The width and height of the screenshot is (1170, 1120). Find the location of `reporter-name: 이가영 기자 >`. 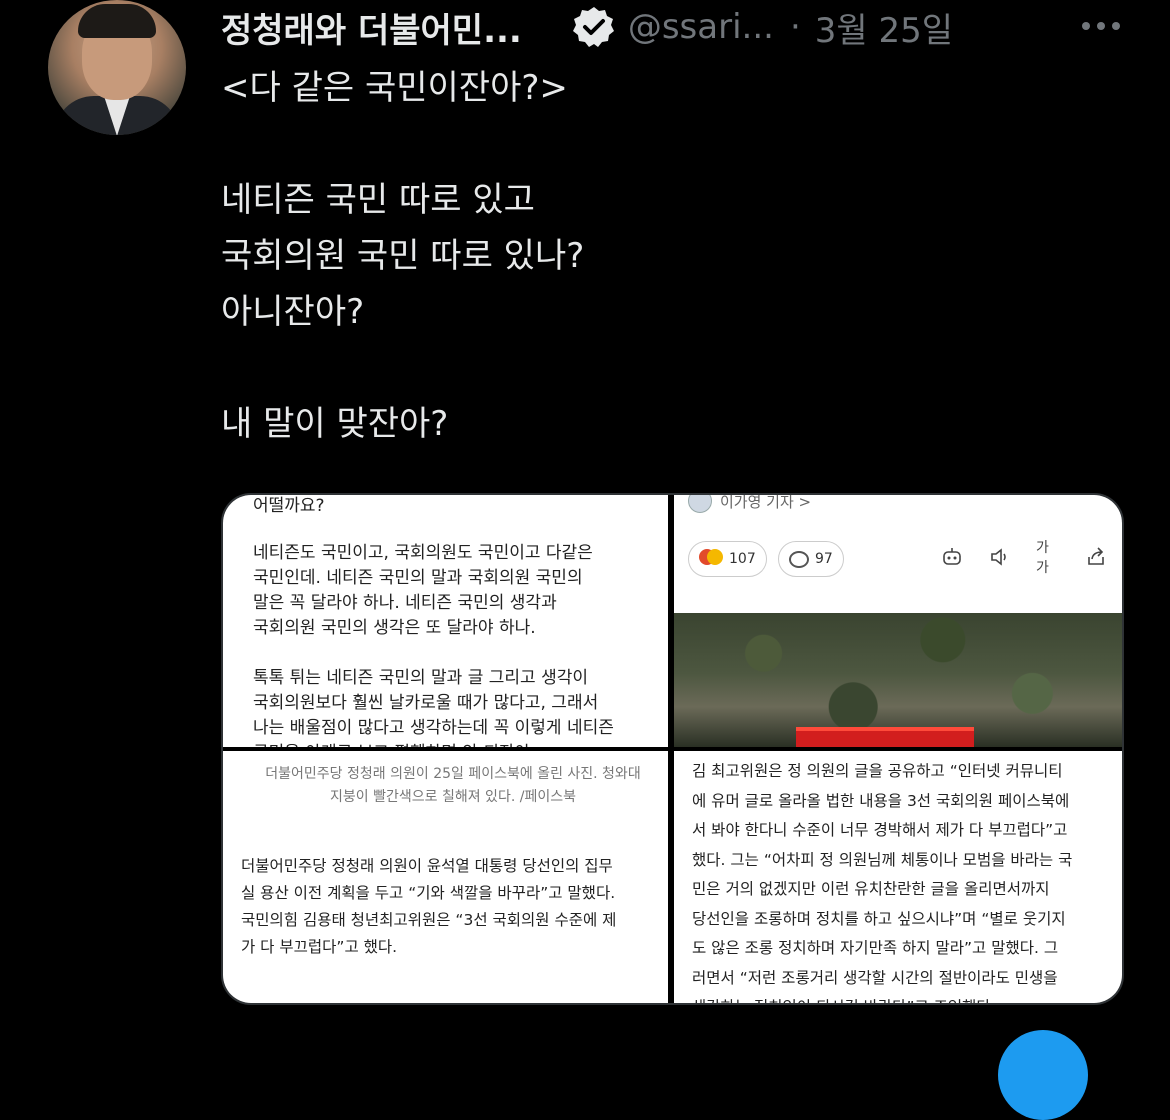

reporter-name: 이가영 기자 > is located at coordinates (766, 503).